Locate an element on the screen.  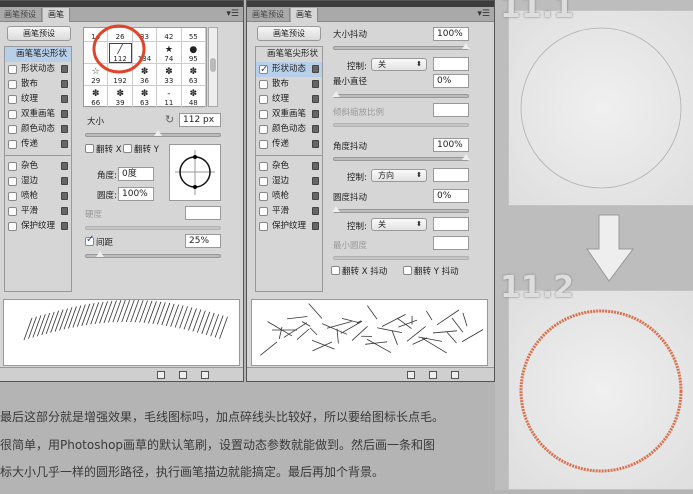
toggle-preview-icon is located at coordinates (161, 375).